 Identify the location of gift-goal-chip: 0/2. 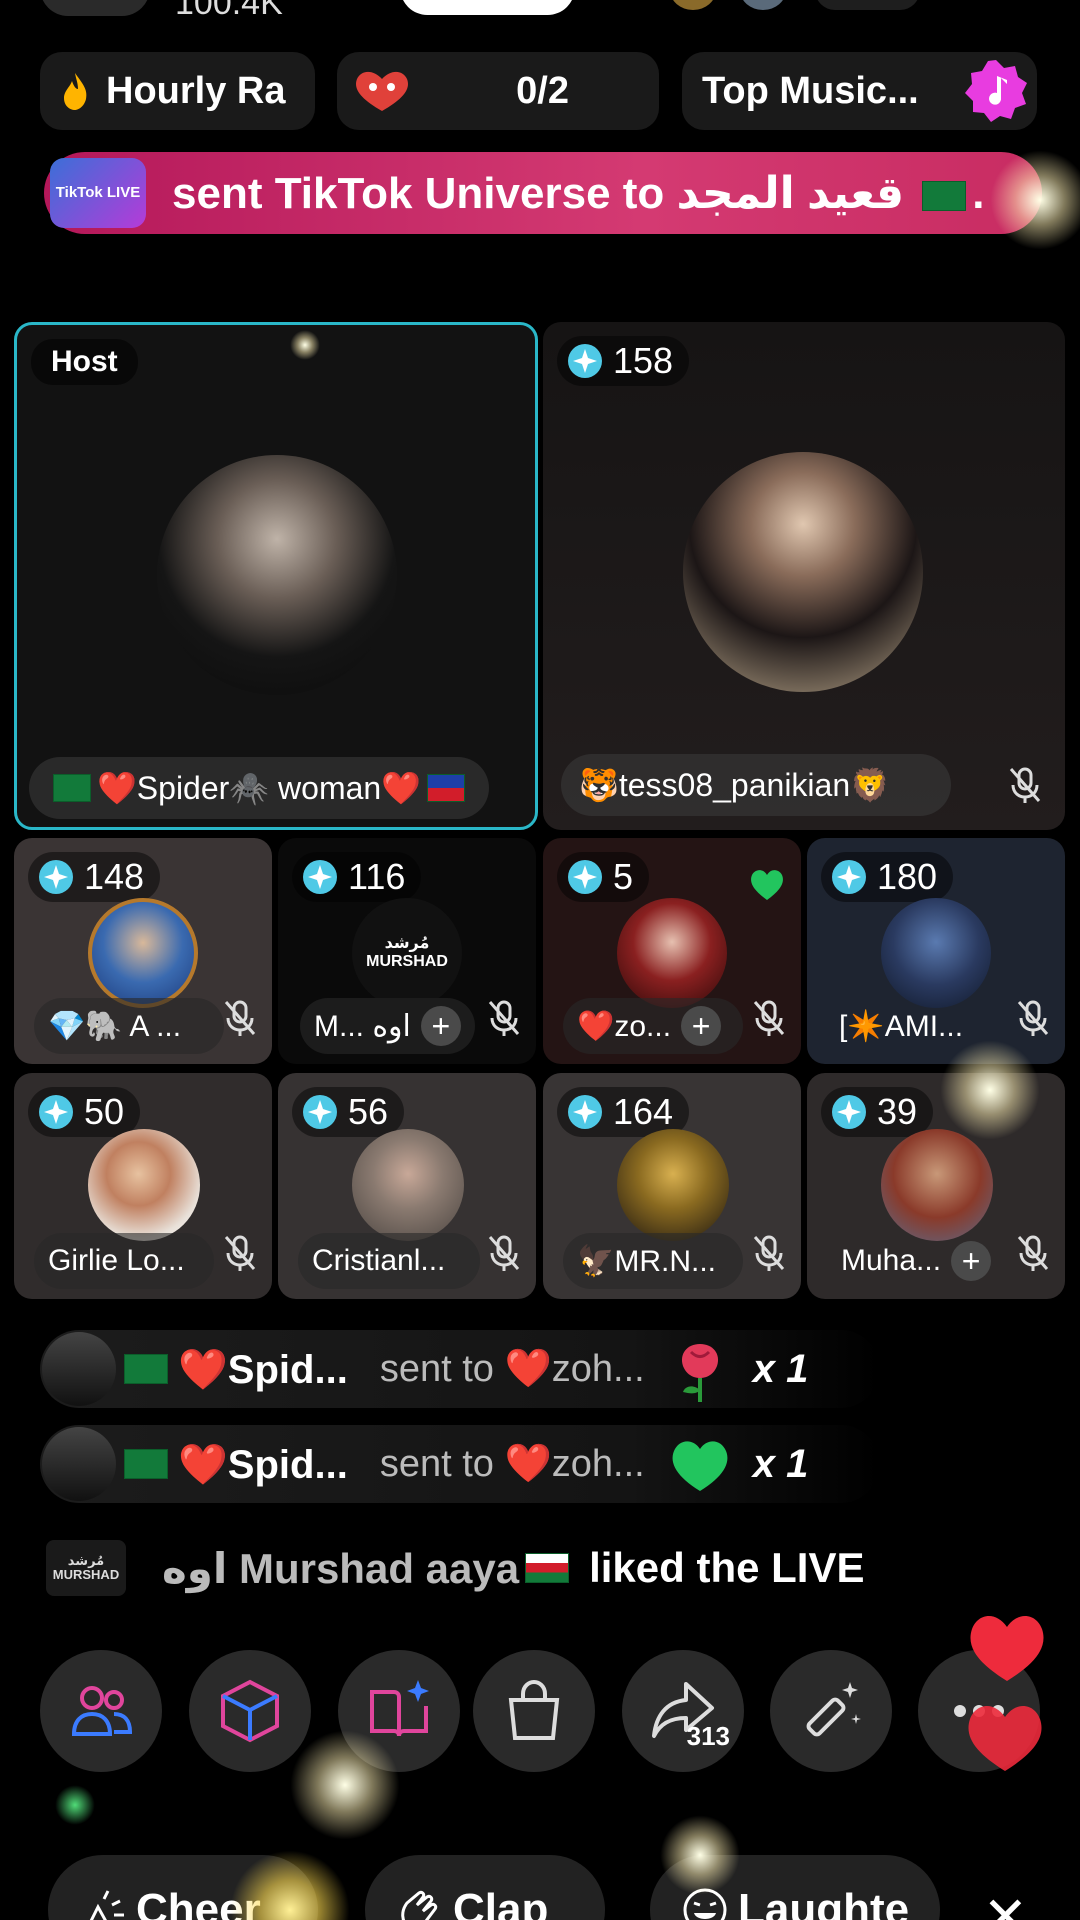
(498, 91).